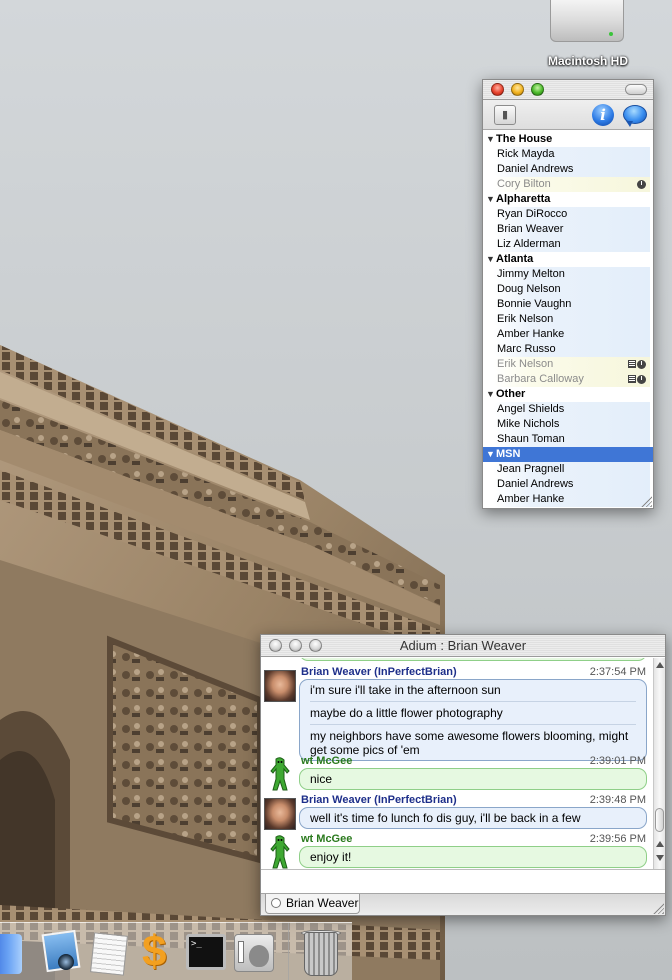 The image size is (672, 980). I want to click on contact-name: Angel Shields, so click(531, 409).